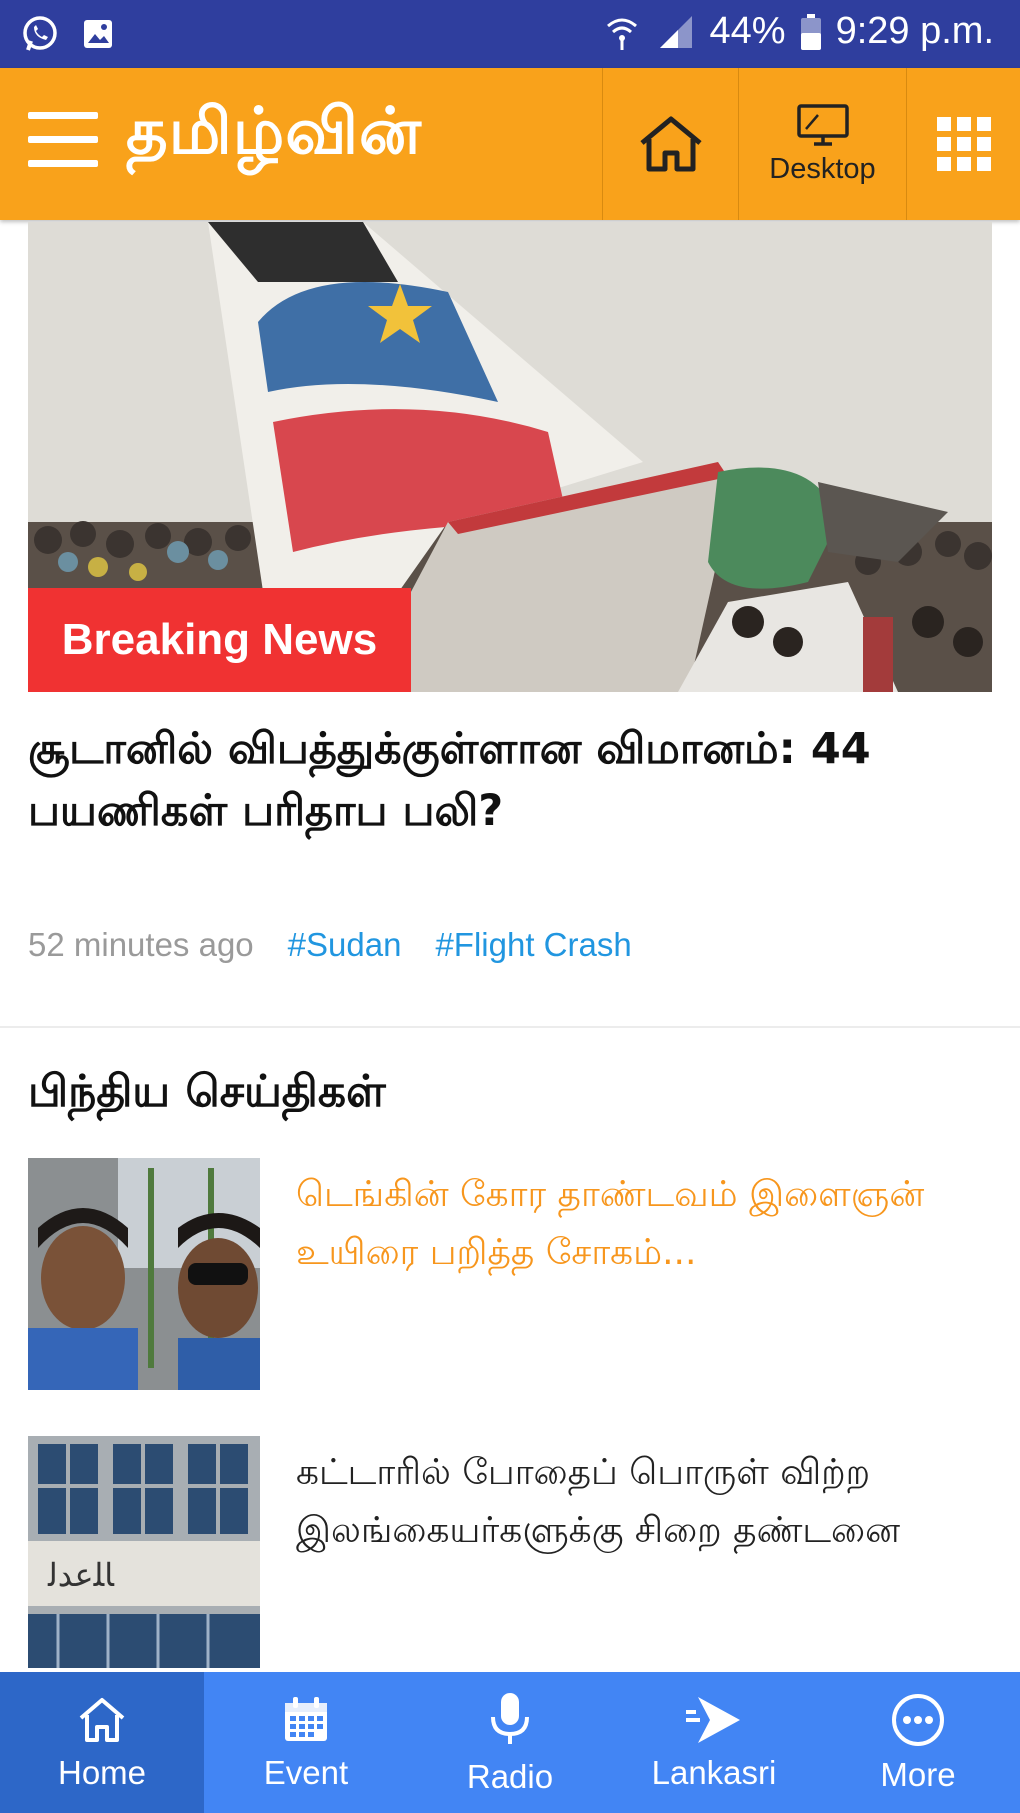 The image size is (1020, 1813). I want to click on nav-lankasri-label: Lankasri, so click(714, 1772).